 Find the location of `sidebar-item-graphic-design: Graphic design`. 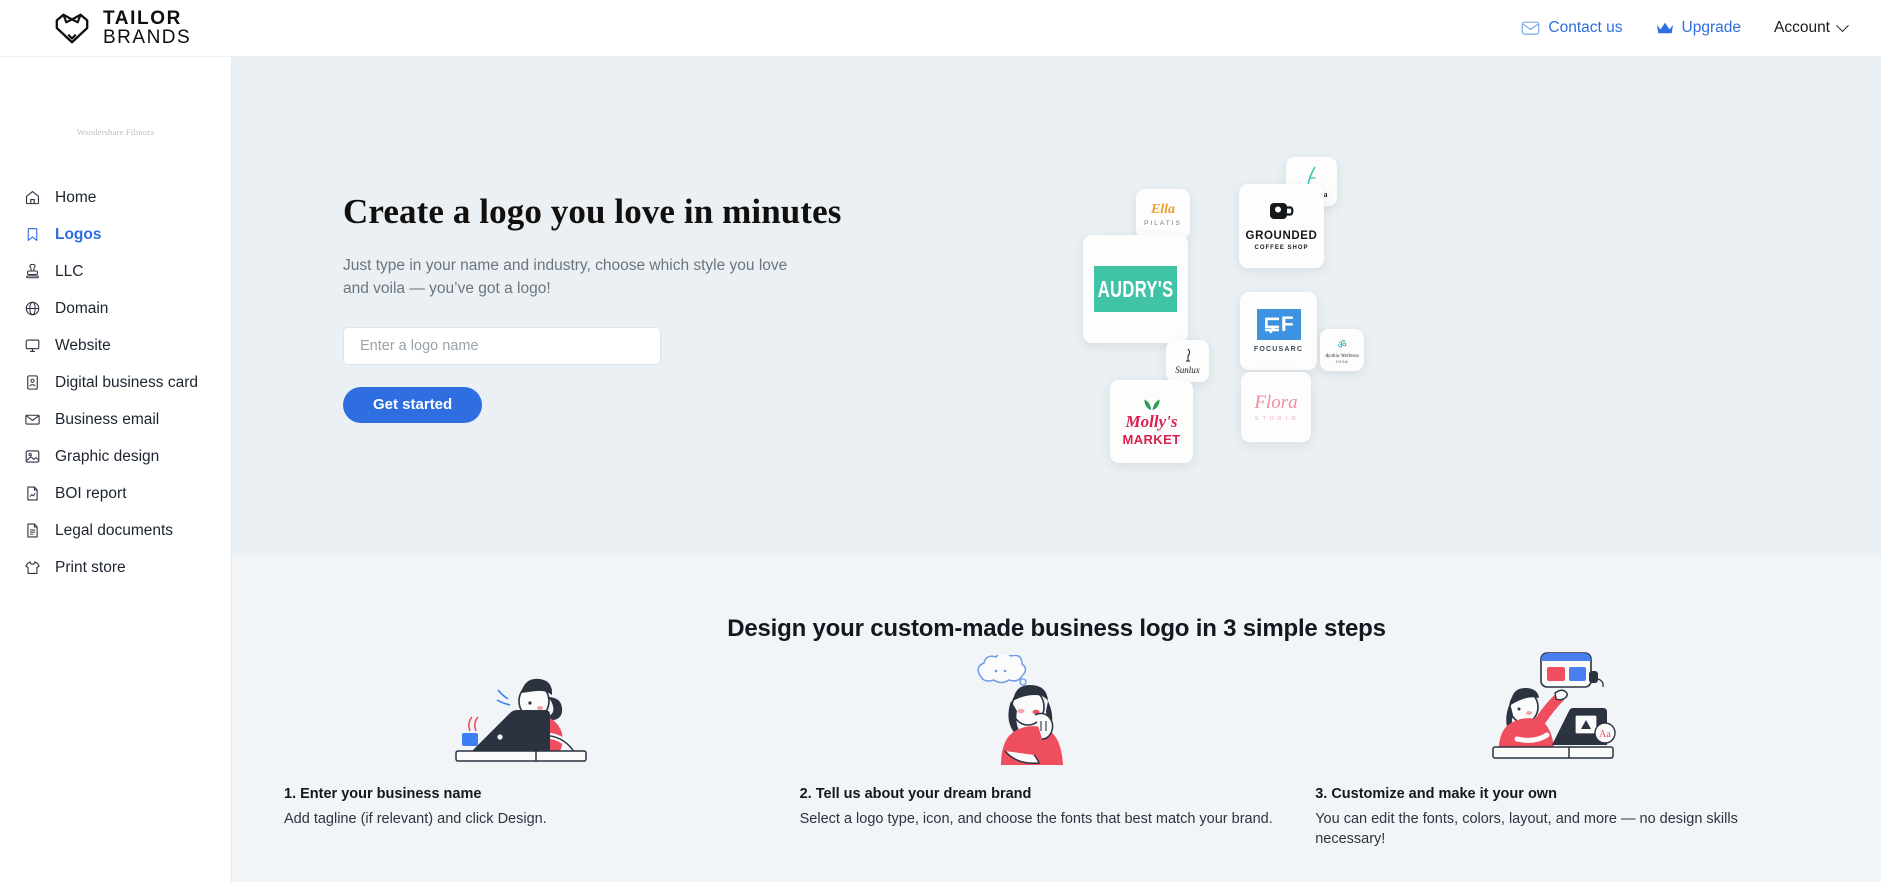

sidebar-item-graphic-design: Graphic design is located at coordinates (115, 456).